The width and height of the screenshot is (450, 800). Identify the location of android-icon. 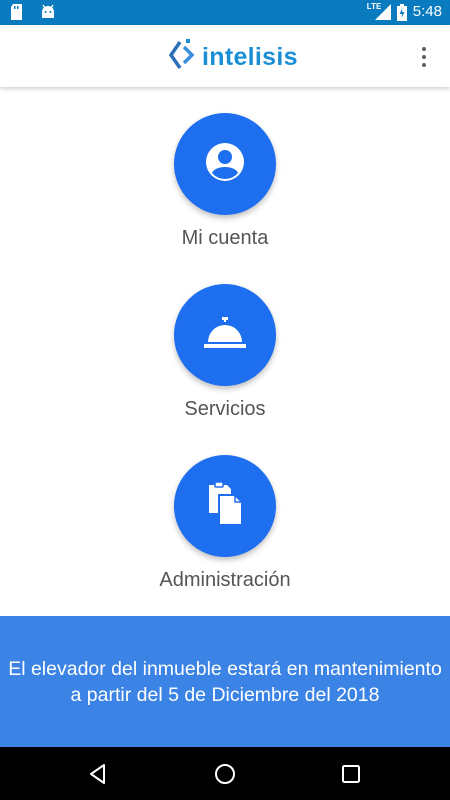
(48, 12).